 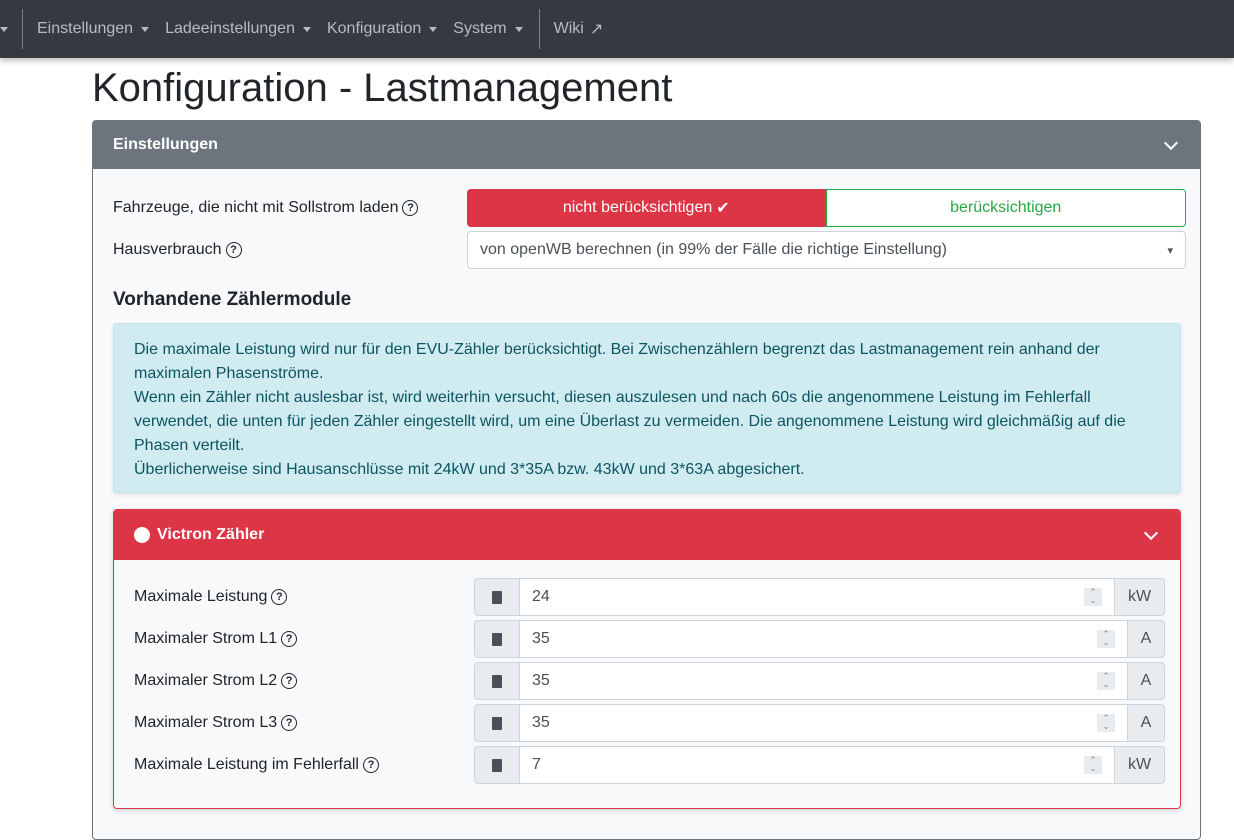 What do you see at coordinates (637, 207) in the screenshot?
I see `toggle-label: nicht berücksichtigen` at bounding box center [637, 207].